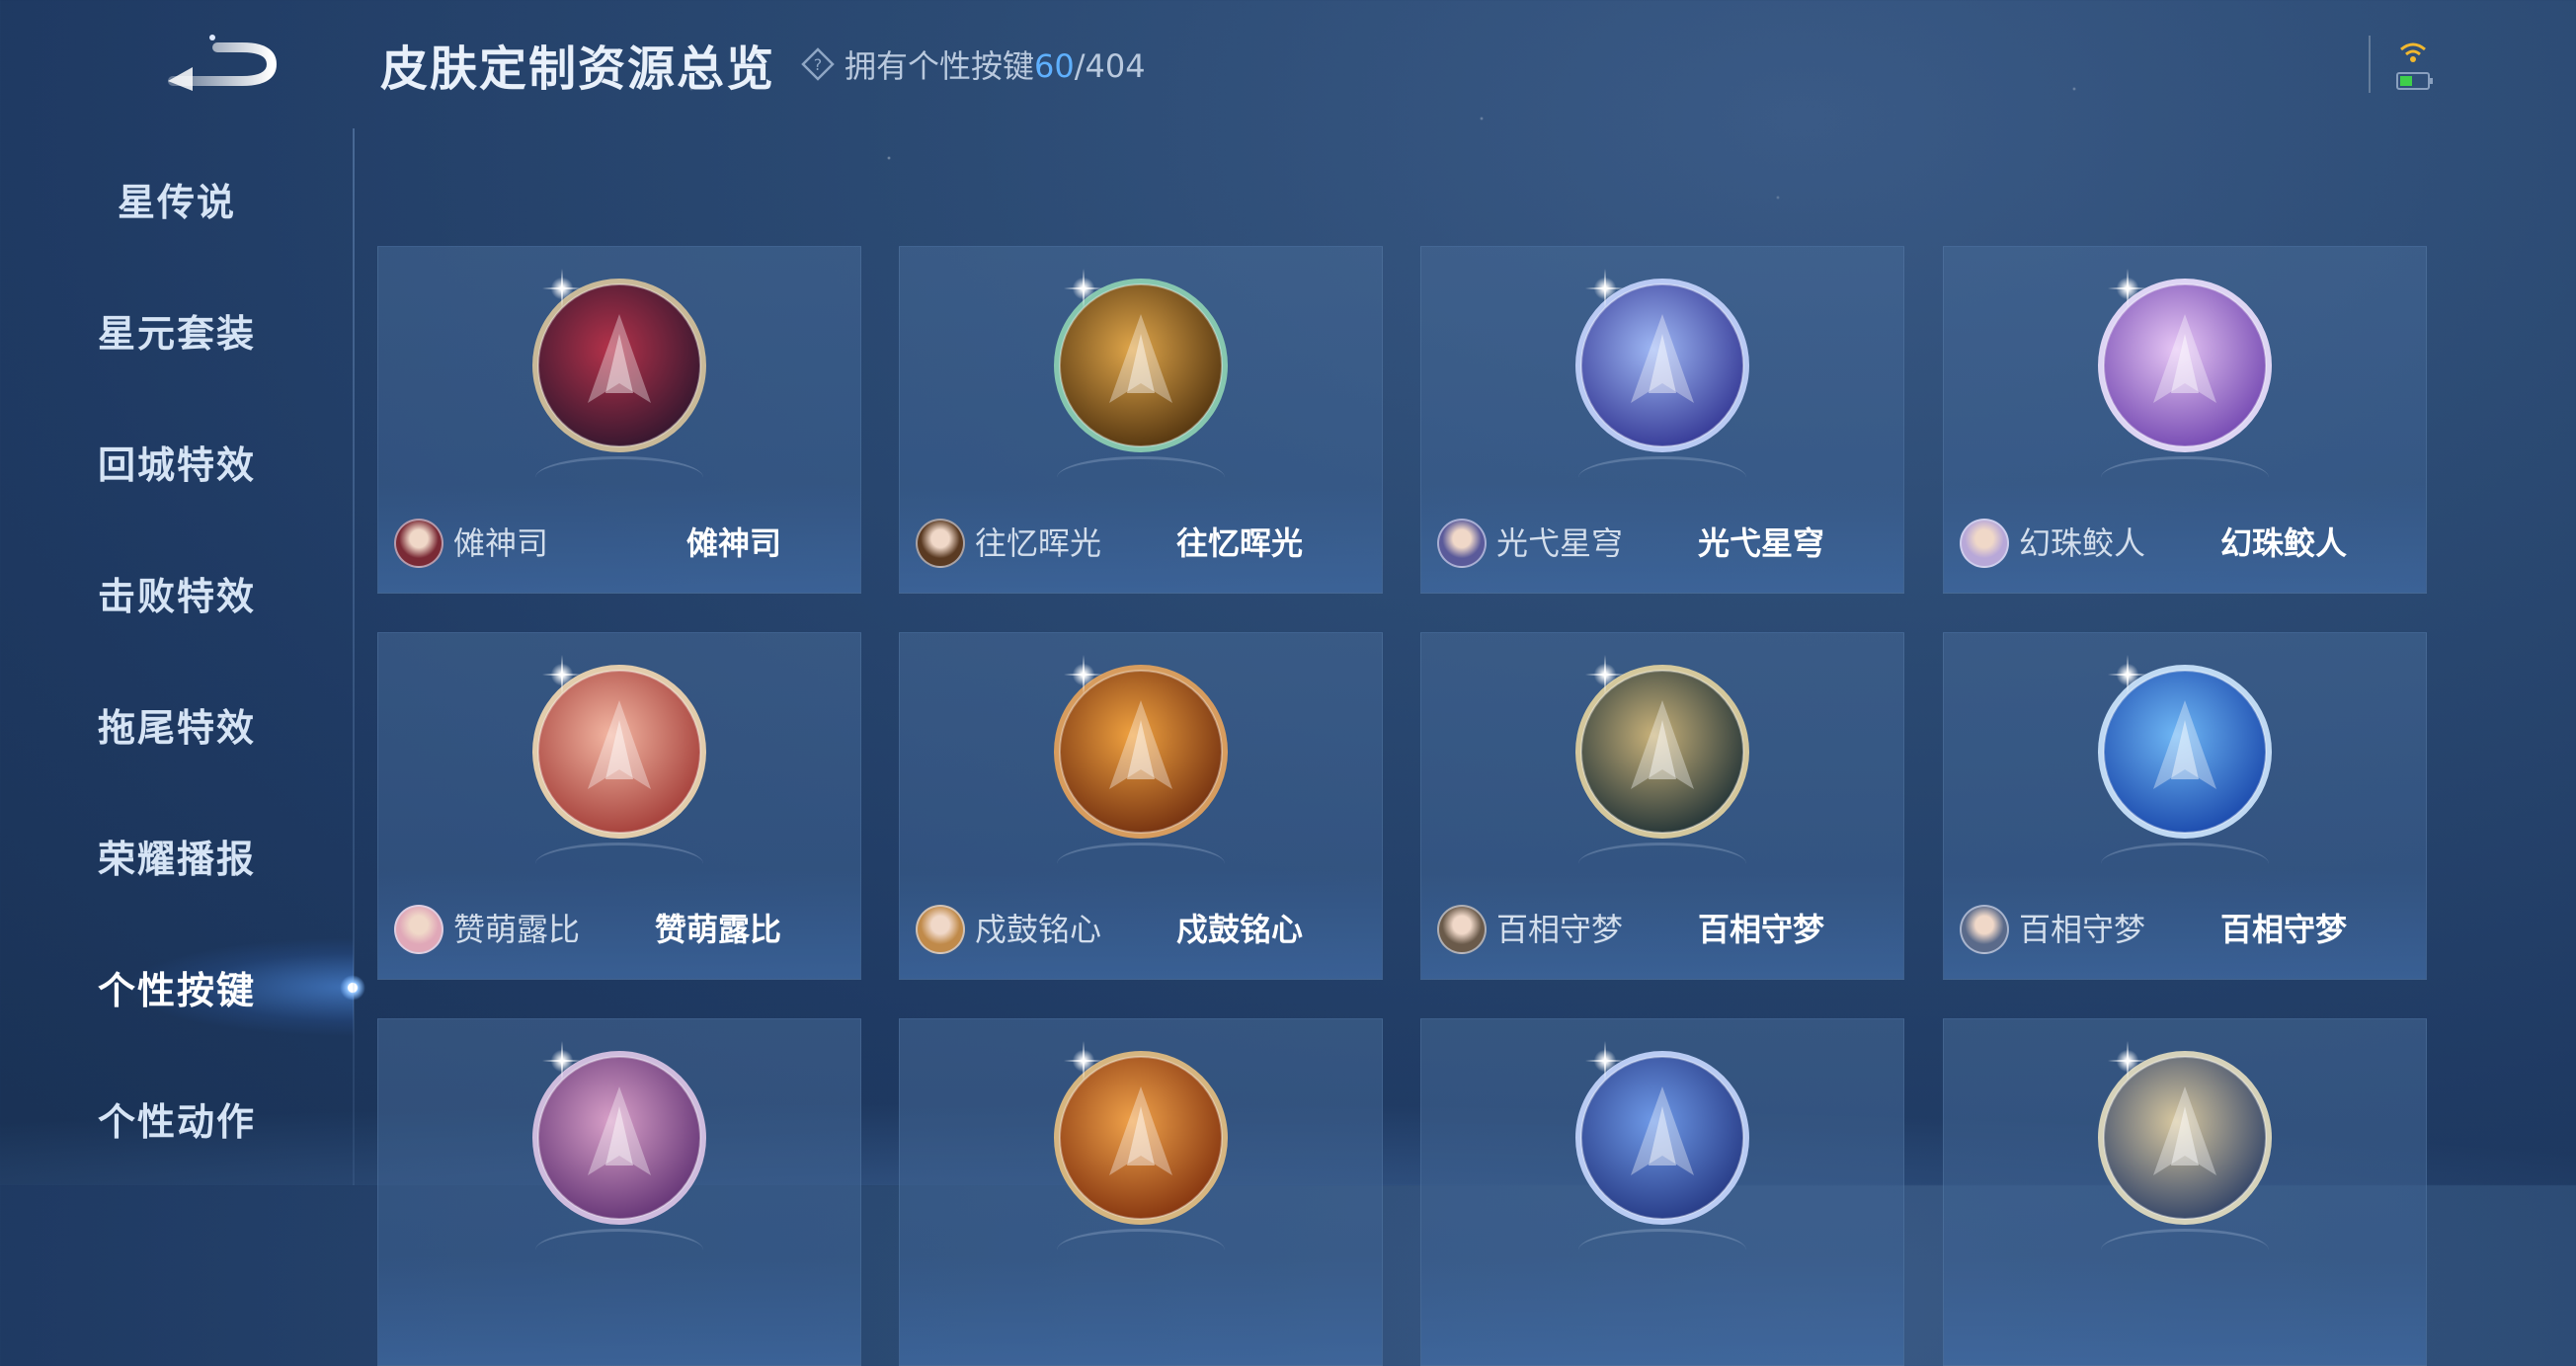 The height and width of the screenshot is (1366, 2576). Describe the element at coordinates (1560, 543) in the screenshot. I see `hero-name: 光弋星穹` at that location.